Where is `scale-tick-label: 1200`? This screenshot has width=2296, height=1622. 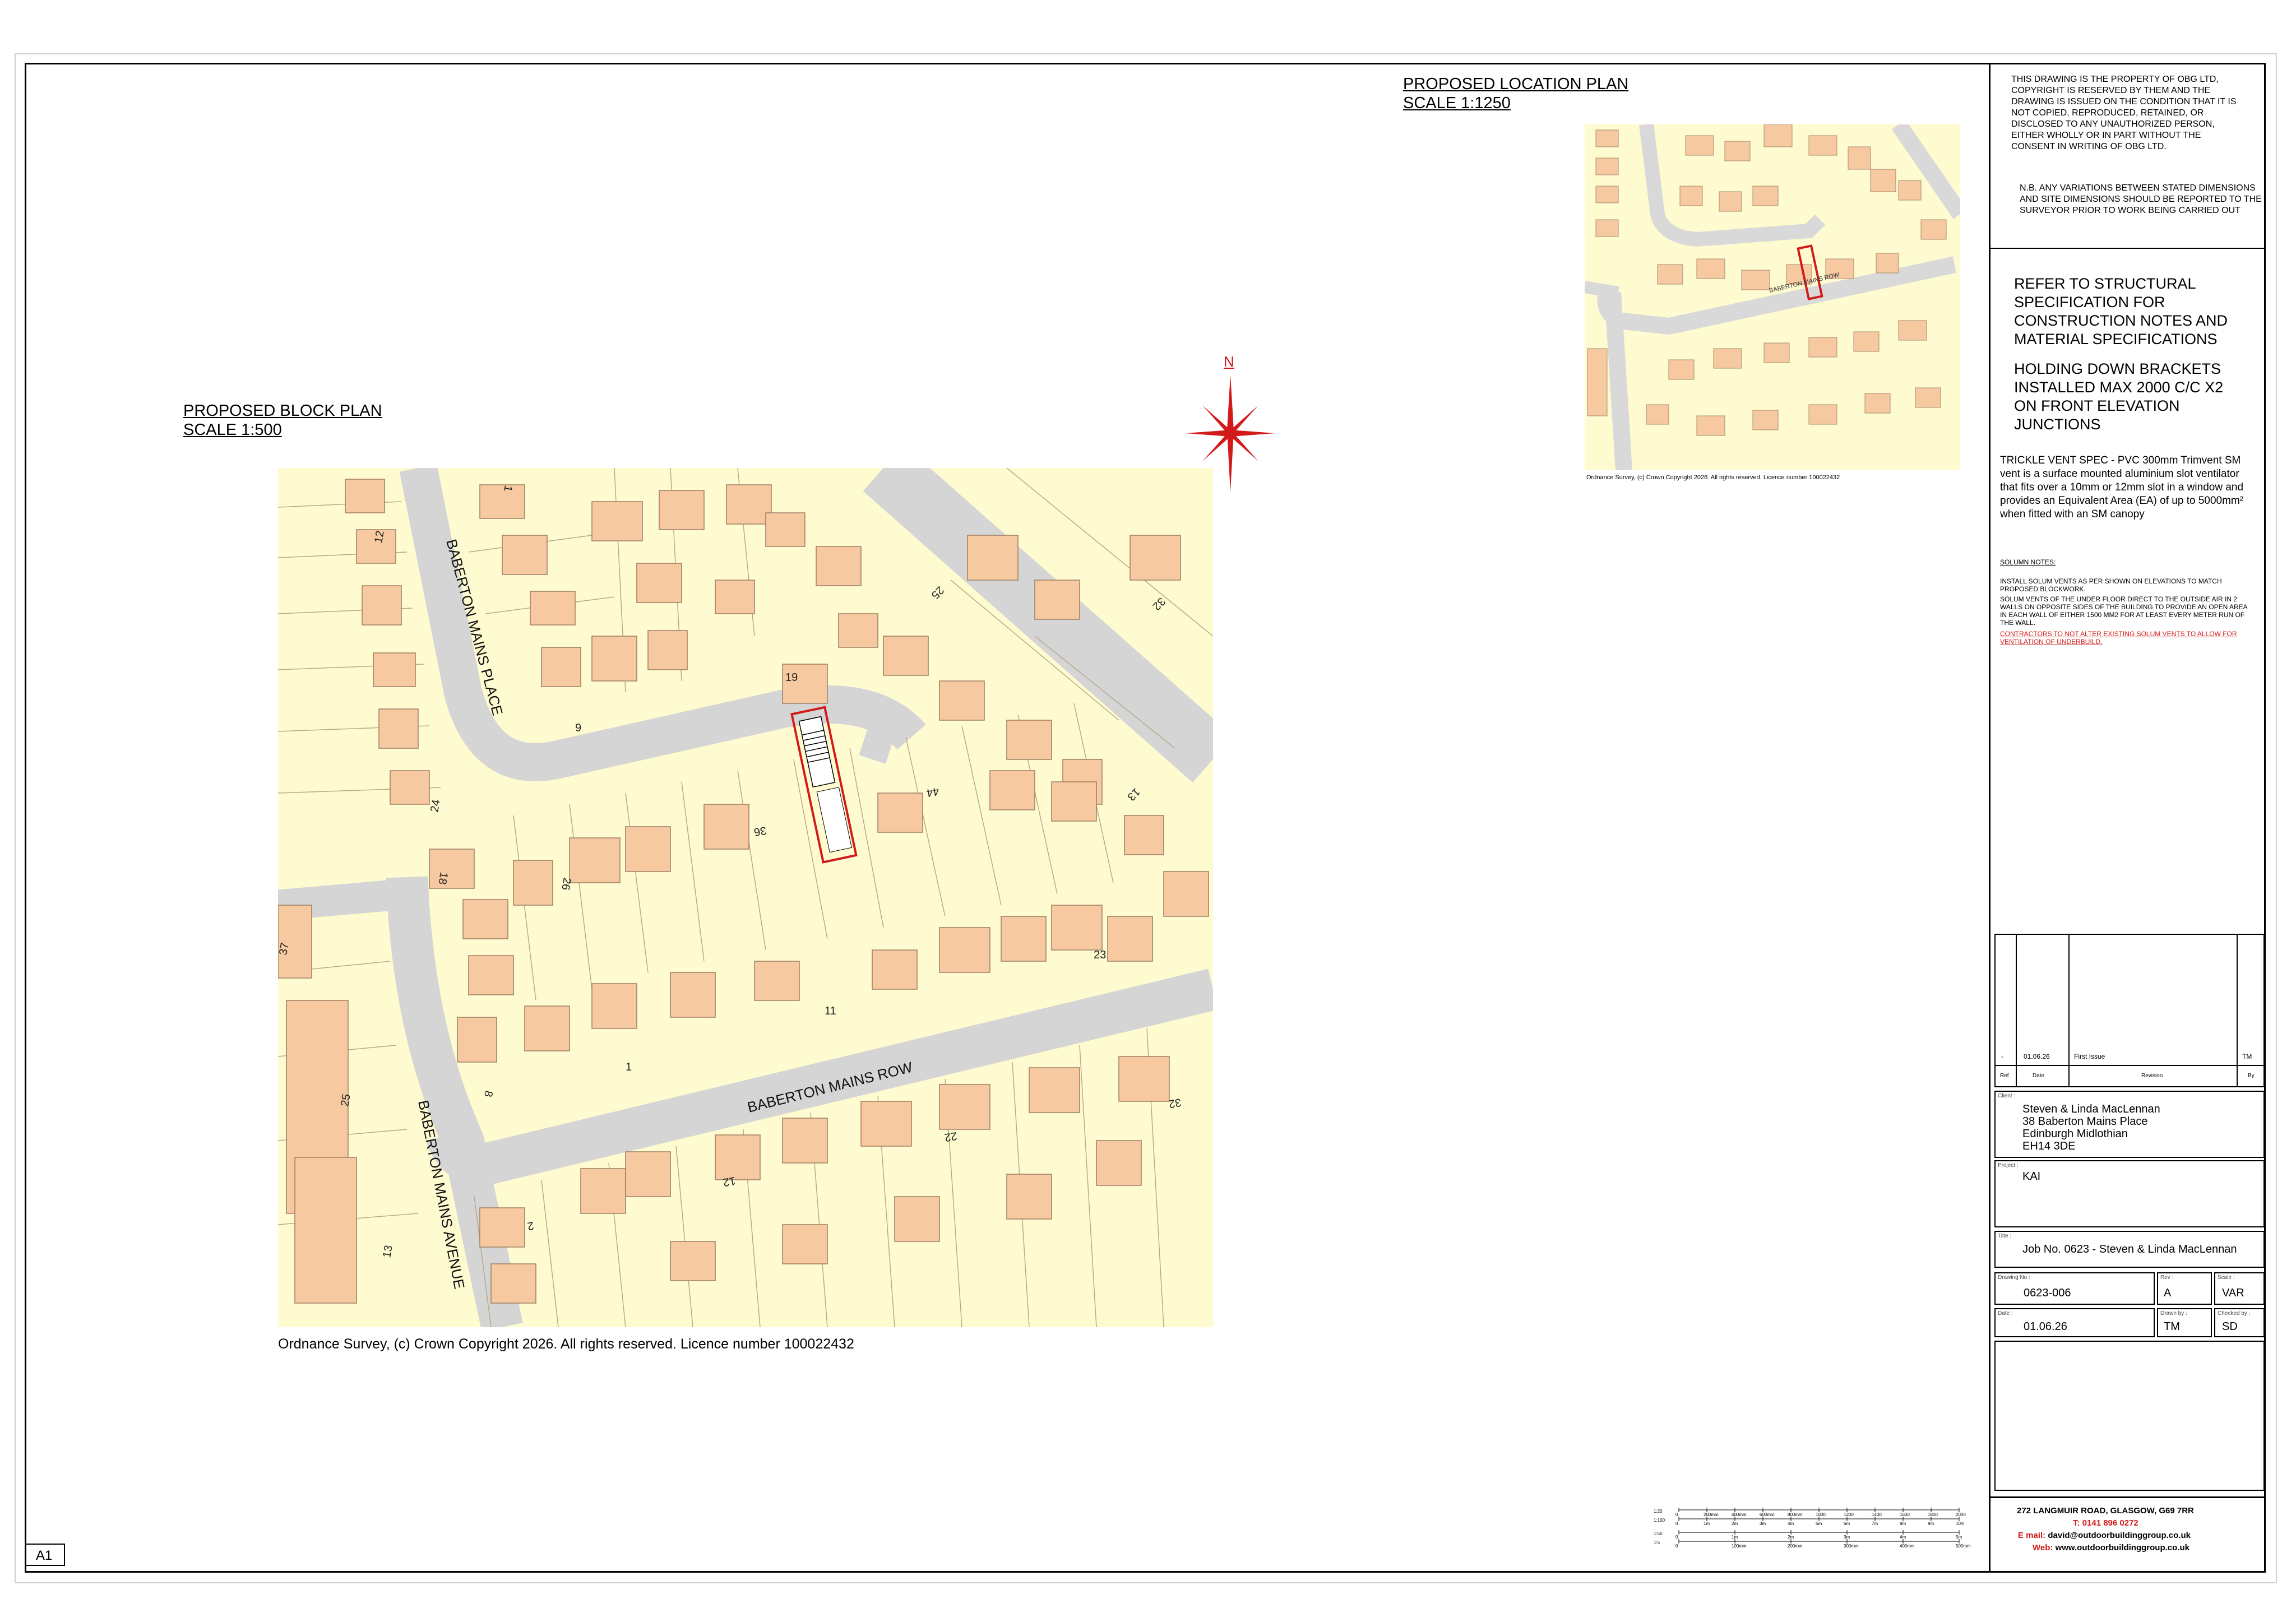 scale-tick-label: 1200 is located at coordinates (1849, 1514).